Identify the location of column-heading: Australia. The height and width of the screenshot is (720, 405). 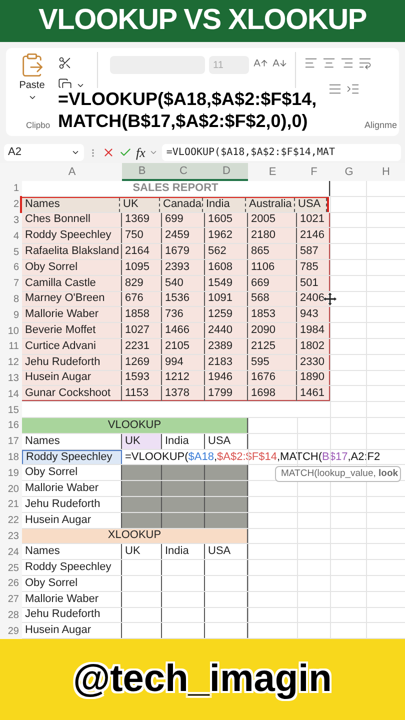
(270, 205).